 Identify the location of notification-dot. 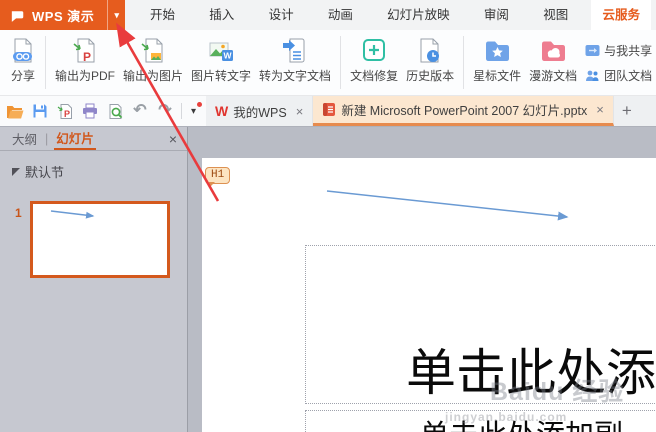
(200, 104).